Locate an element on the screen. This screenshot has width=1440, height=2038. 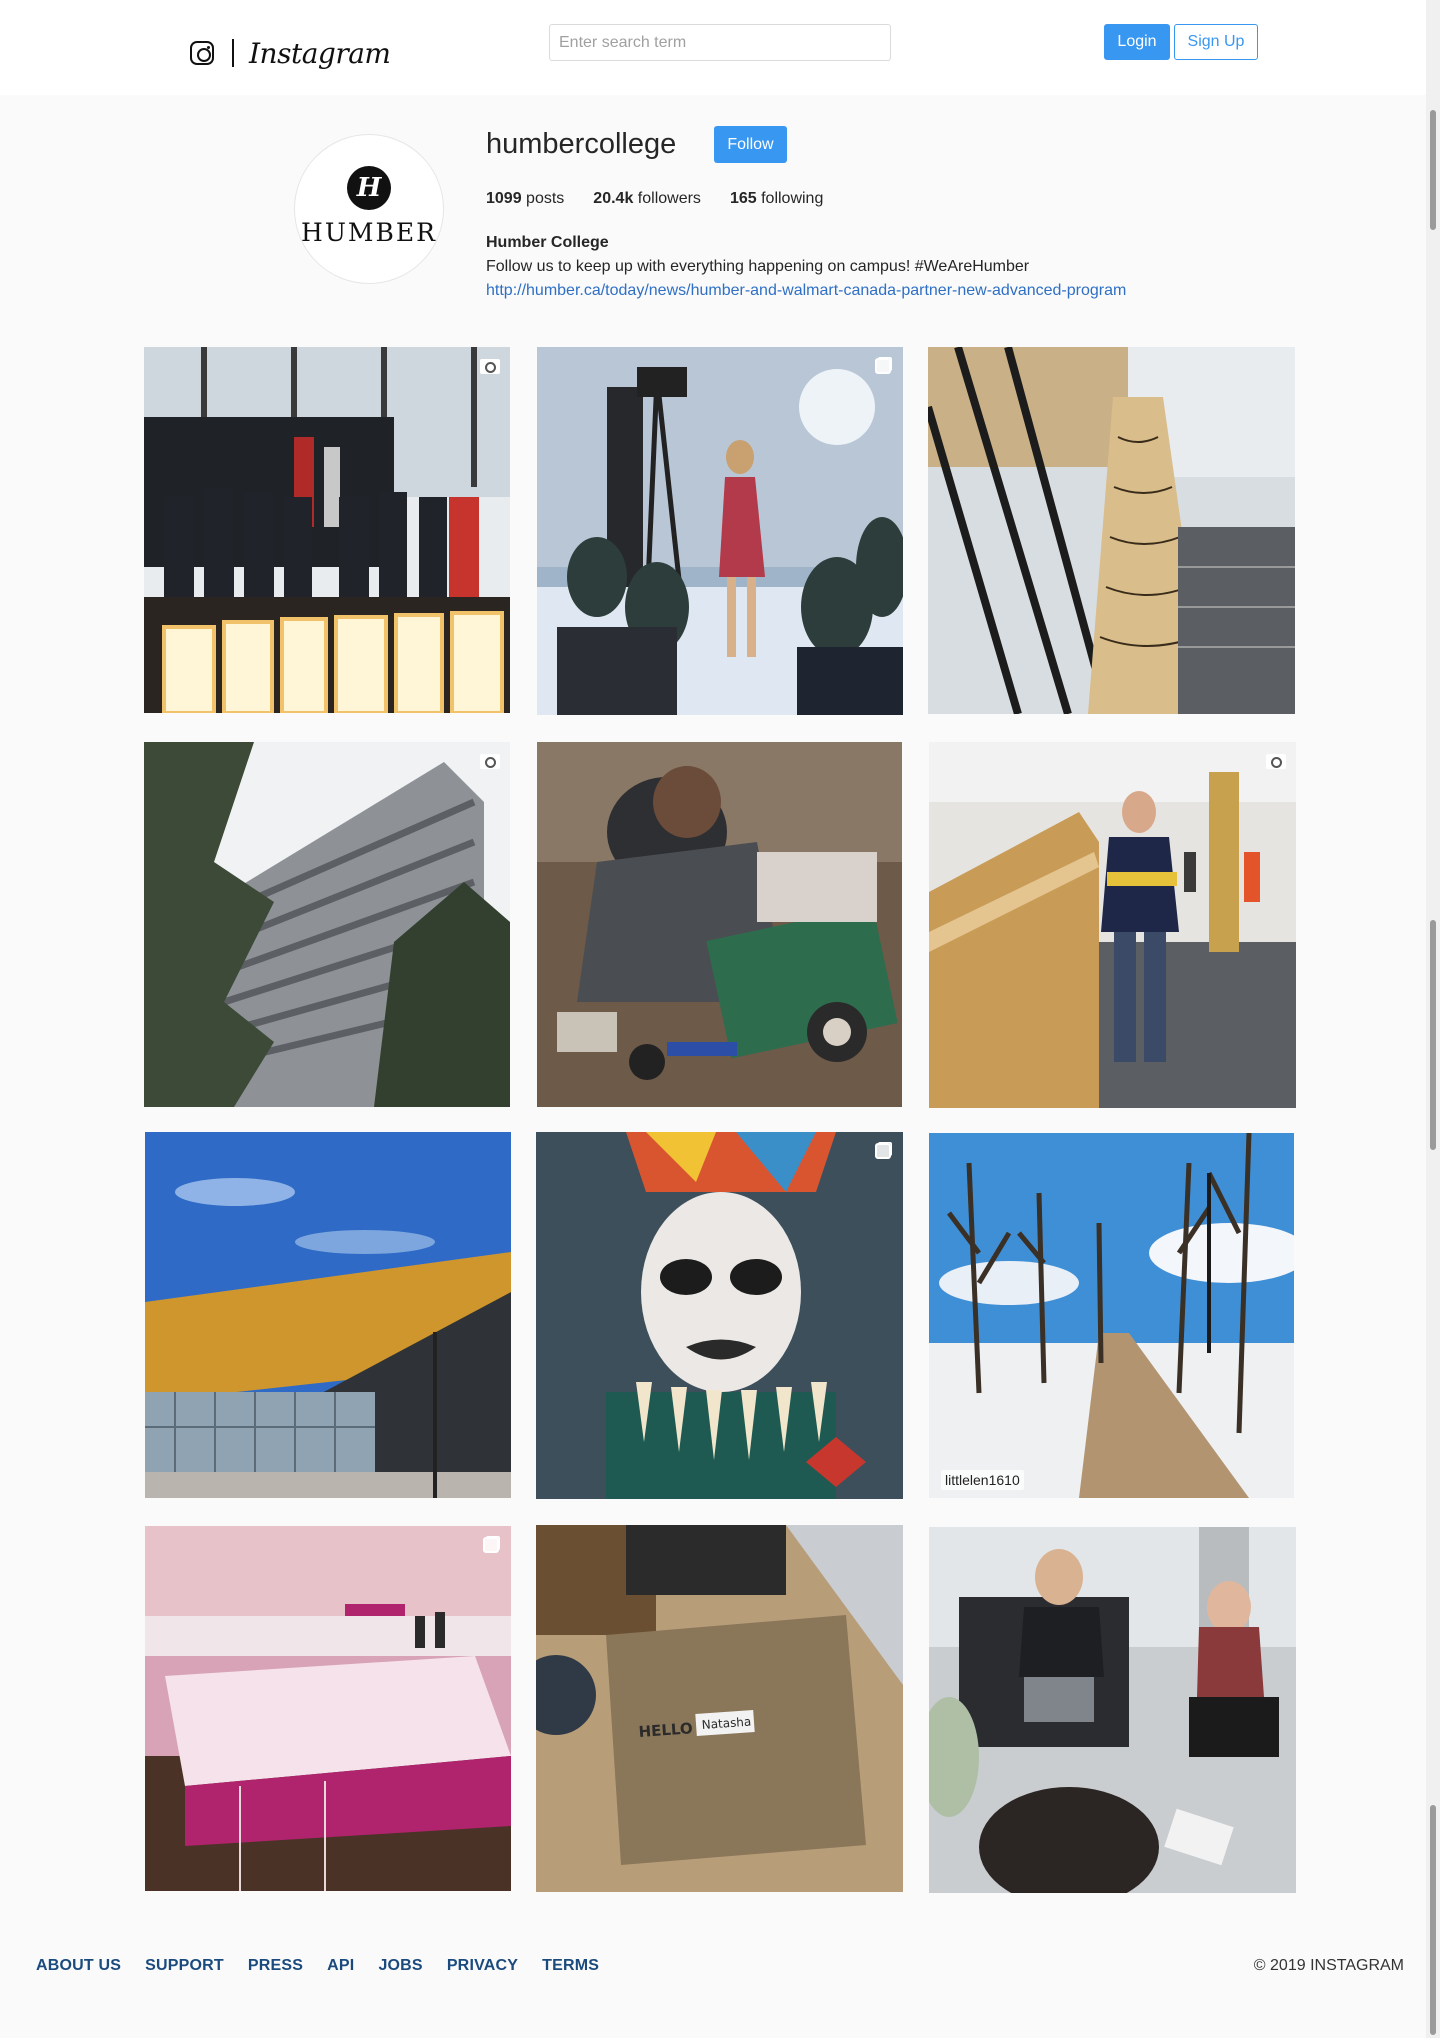
post-image-arena-blue-sky is located at coordinates (328, 1315).